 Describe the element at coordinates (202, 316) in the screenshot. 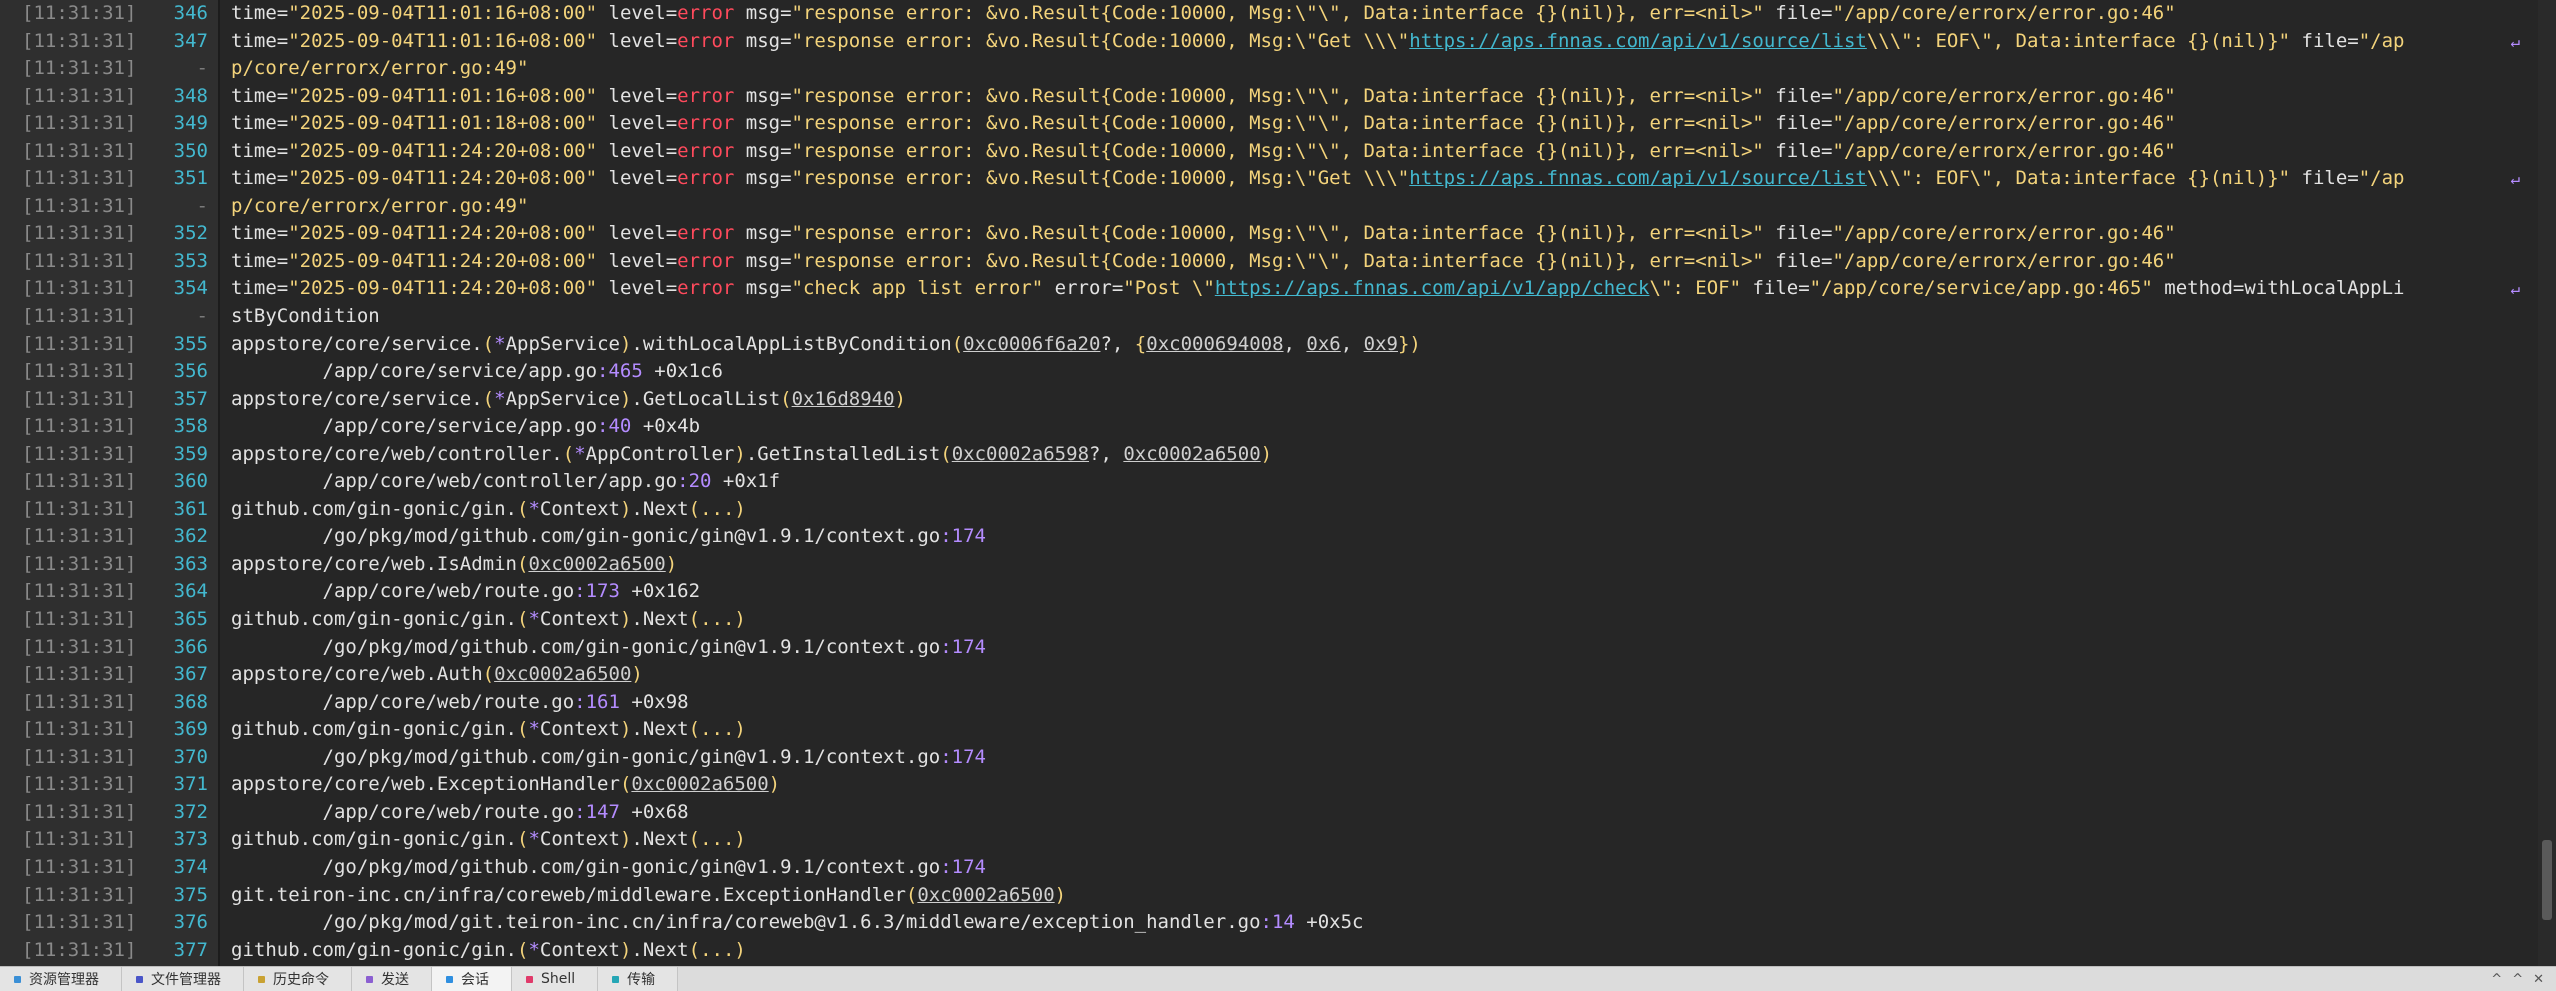

I see `line-number: -` at that location.